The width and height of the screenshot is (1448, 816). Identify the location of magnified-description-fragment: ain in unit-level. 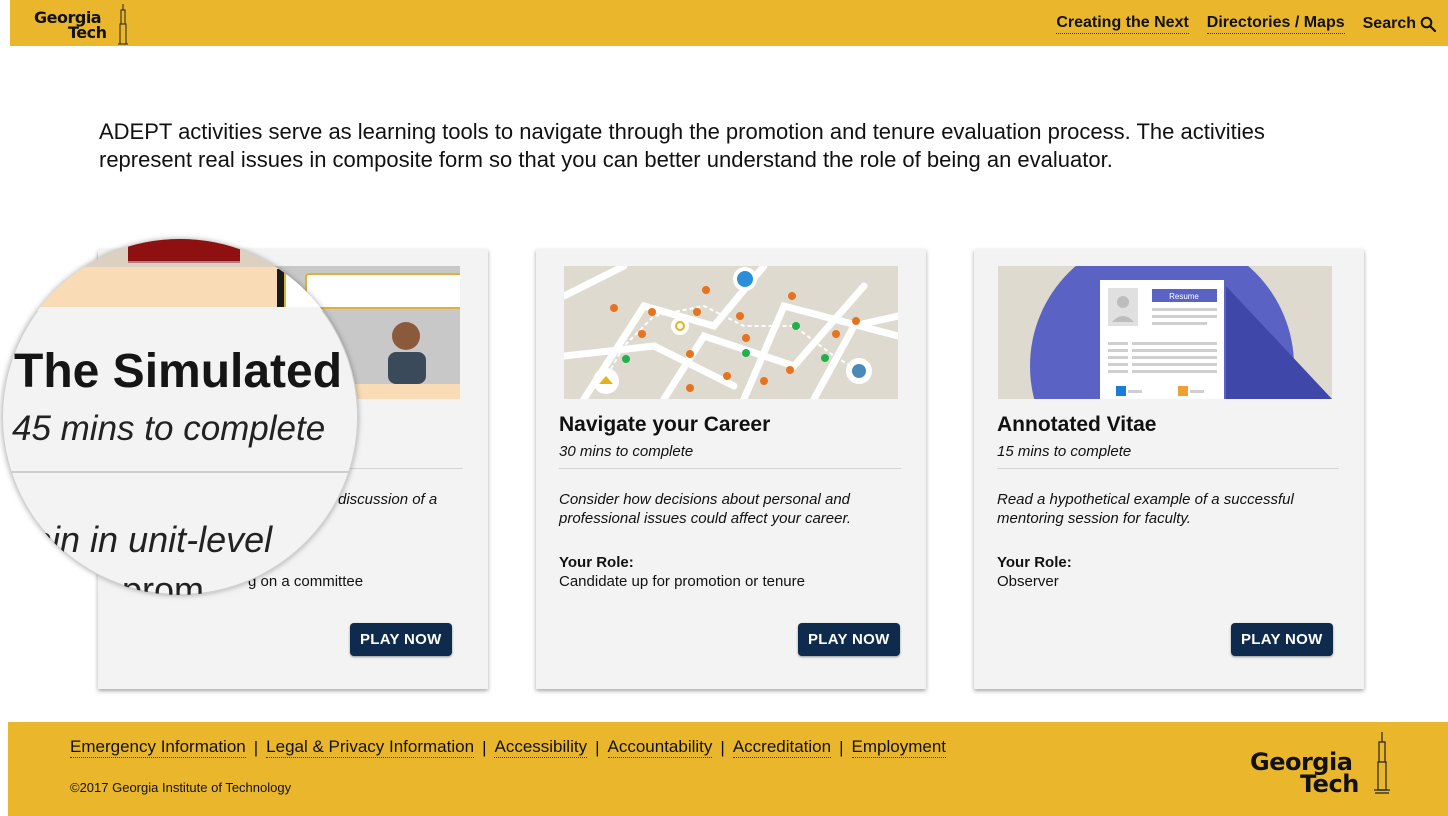
(152, 539).